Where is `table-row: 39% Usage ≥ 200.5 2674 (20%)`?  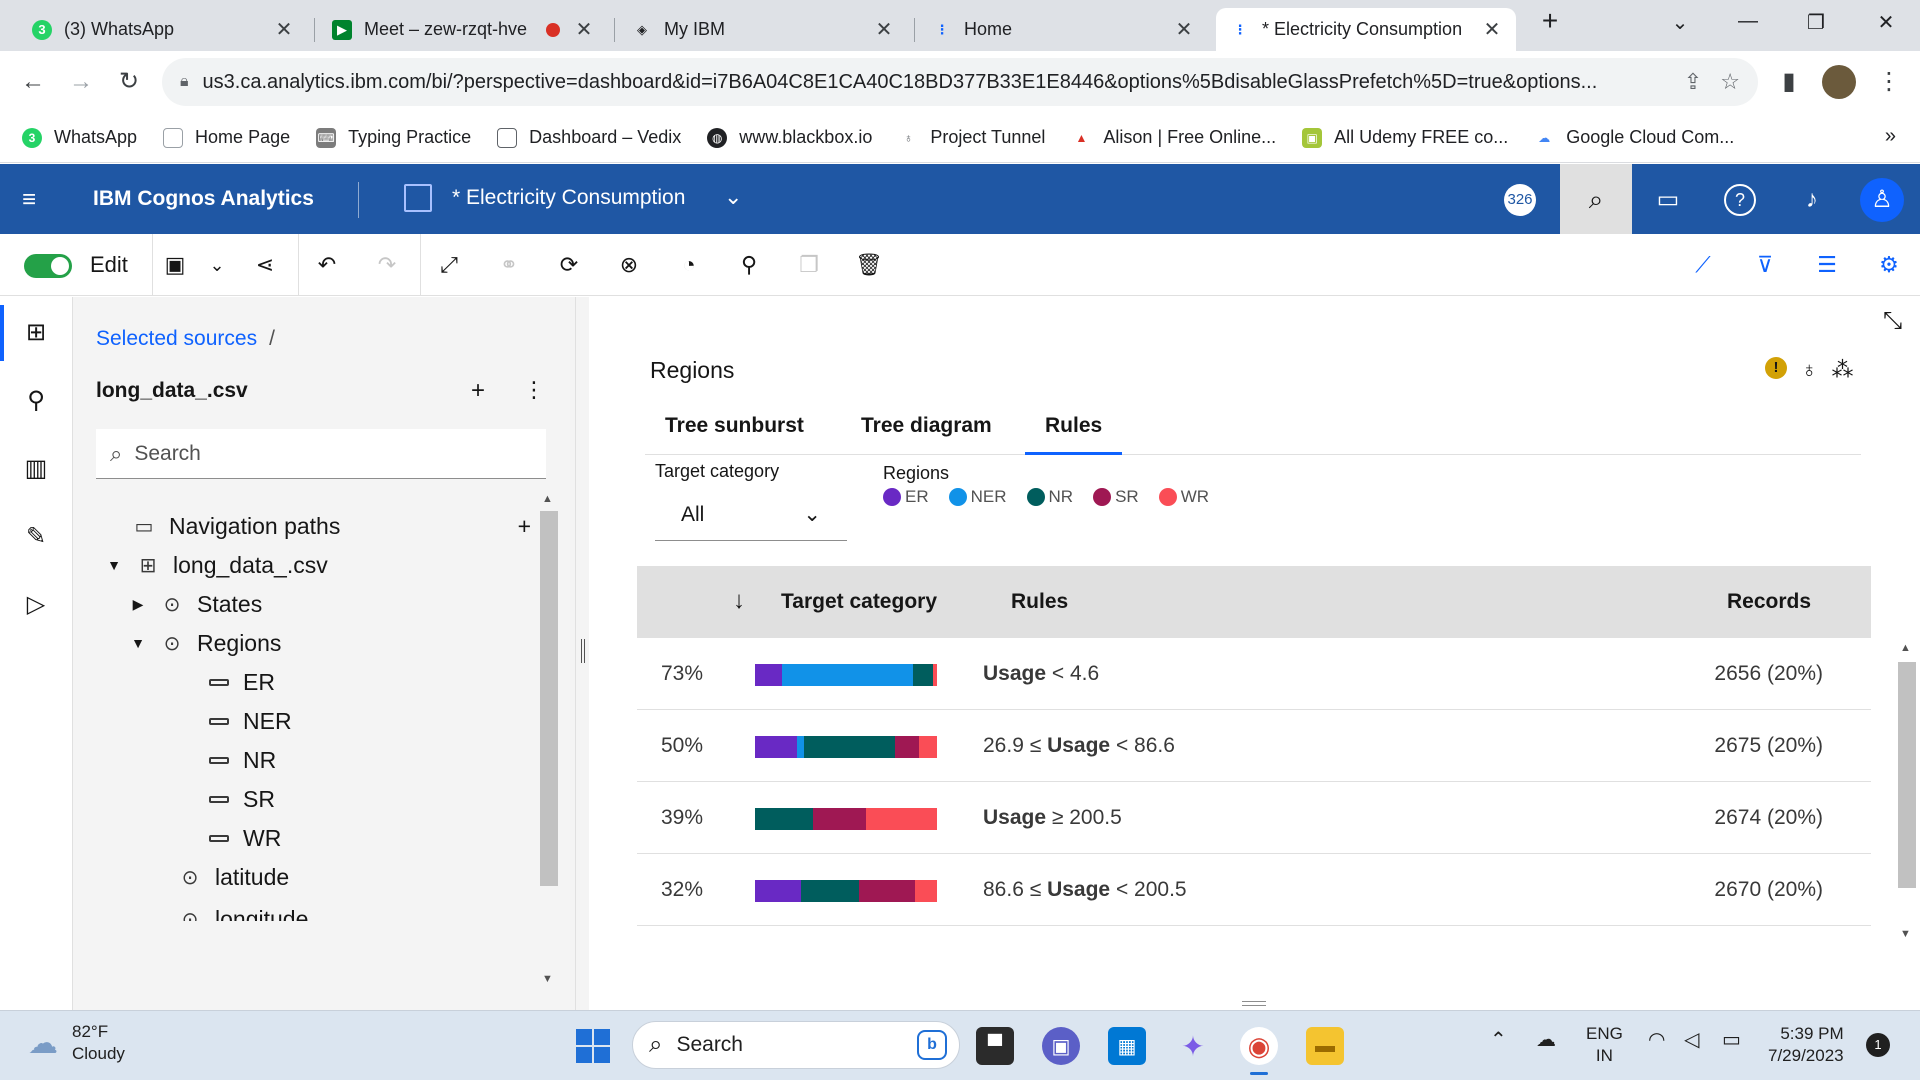
table-row: 39% Usage ≥ 200.5 2674 (20%) is located at coordinates (1254, 818).